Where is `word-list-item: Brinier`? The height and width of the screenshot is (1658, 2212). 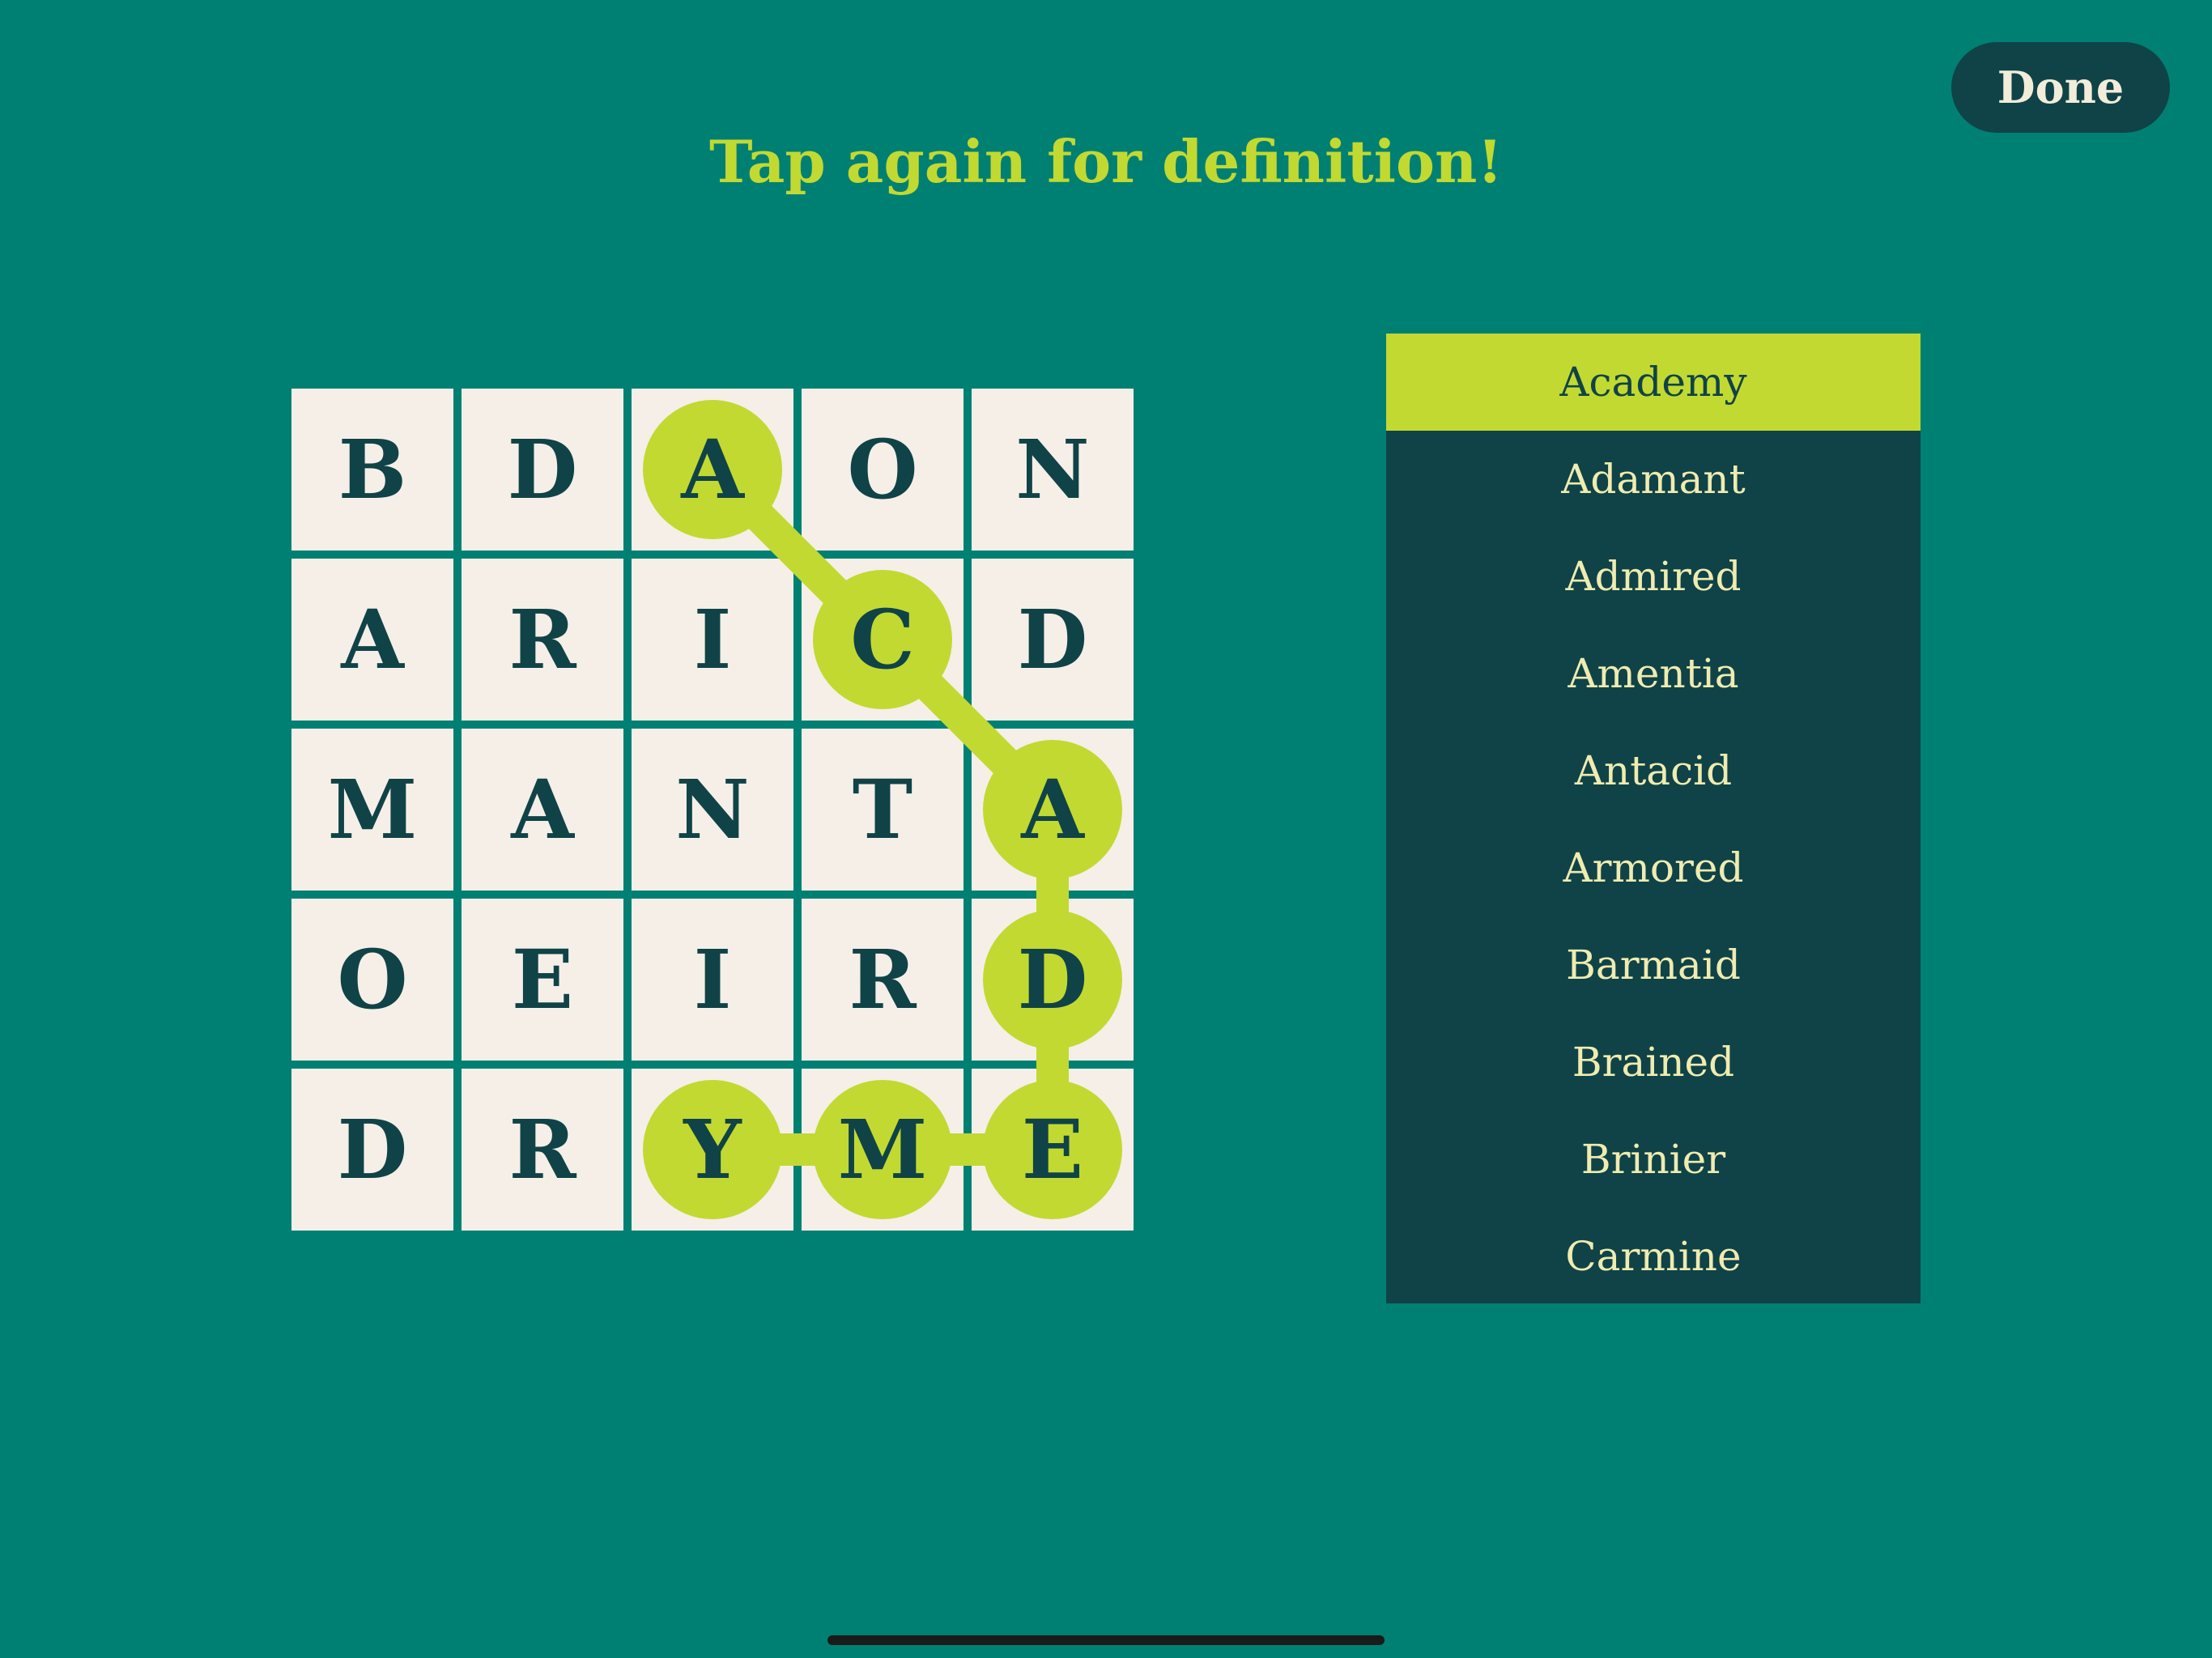
word-list-item: Brinier is located at coordinates (1654, 1159).